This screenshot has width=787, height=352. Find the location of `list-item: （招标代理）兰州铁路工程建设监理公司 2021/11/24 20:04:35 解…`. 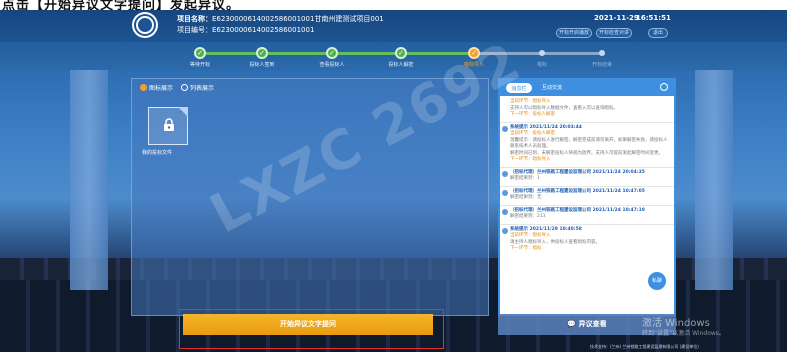

list-item: （招标代理）兰州铁路工程建设监理公司 2021/11/24 20:04:35 解… is located at coordinates (587, 177).